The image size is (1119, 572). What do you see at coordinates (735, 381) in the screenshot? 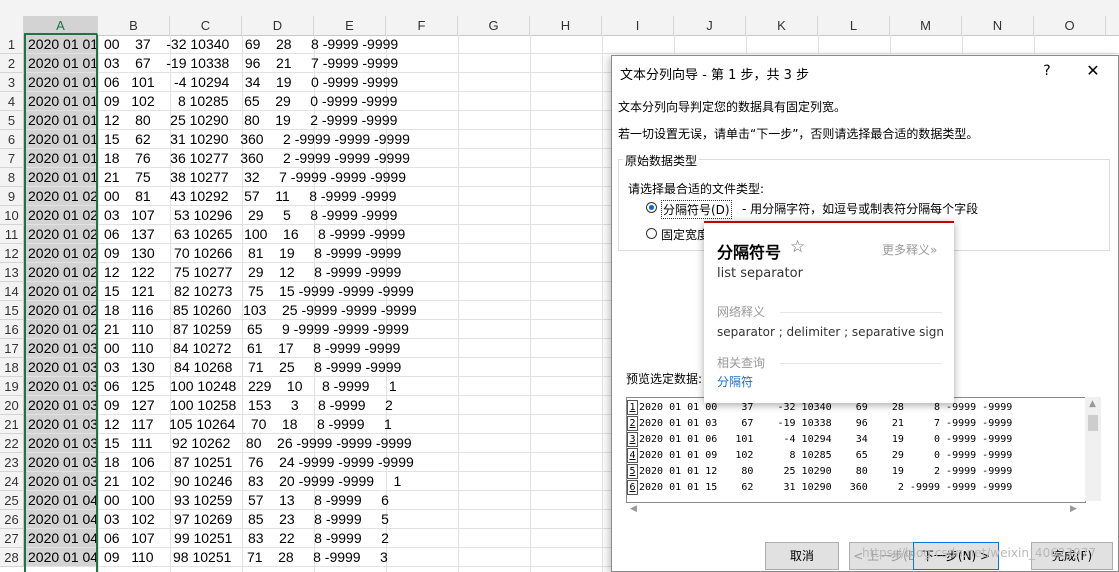
I see `related-link: 分隔符` at bounding box center [735, 381].